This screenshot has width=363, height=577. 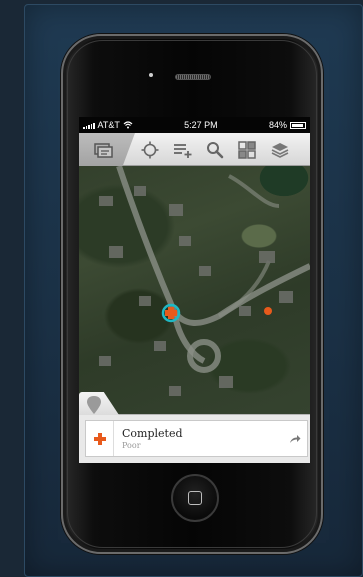 I want to click on open-record-button, so click(x=295, y=439).